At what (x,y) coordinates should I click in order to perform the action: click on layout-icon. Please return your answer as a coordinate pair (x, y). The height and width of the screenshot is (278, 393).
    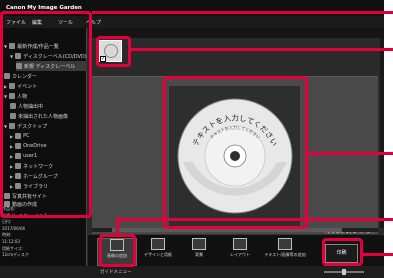
    Looking at the image, I should click on (240, 244).